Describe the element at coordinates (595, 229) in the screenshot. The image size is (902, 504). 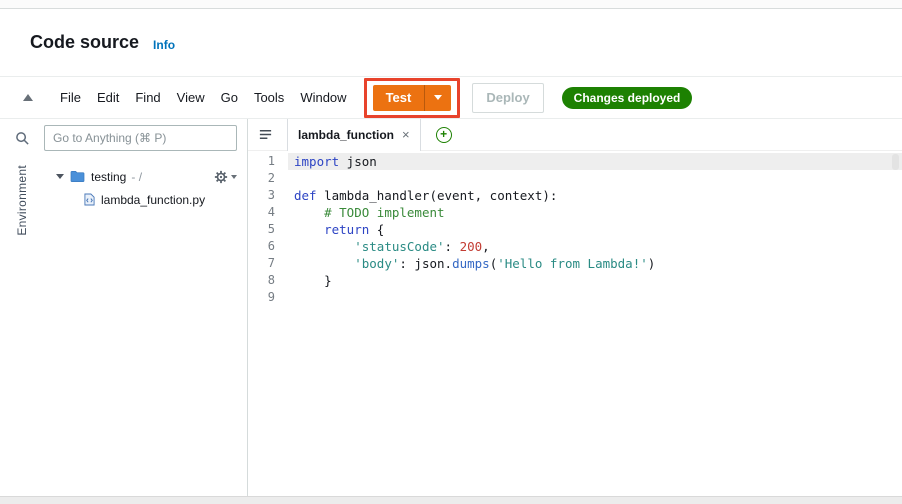
I see `code-line: return {` at that location.